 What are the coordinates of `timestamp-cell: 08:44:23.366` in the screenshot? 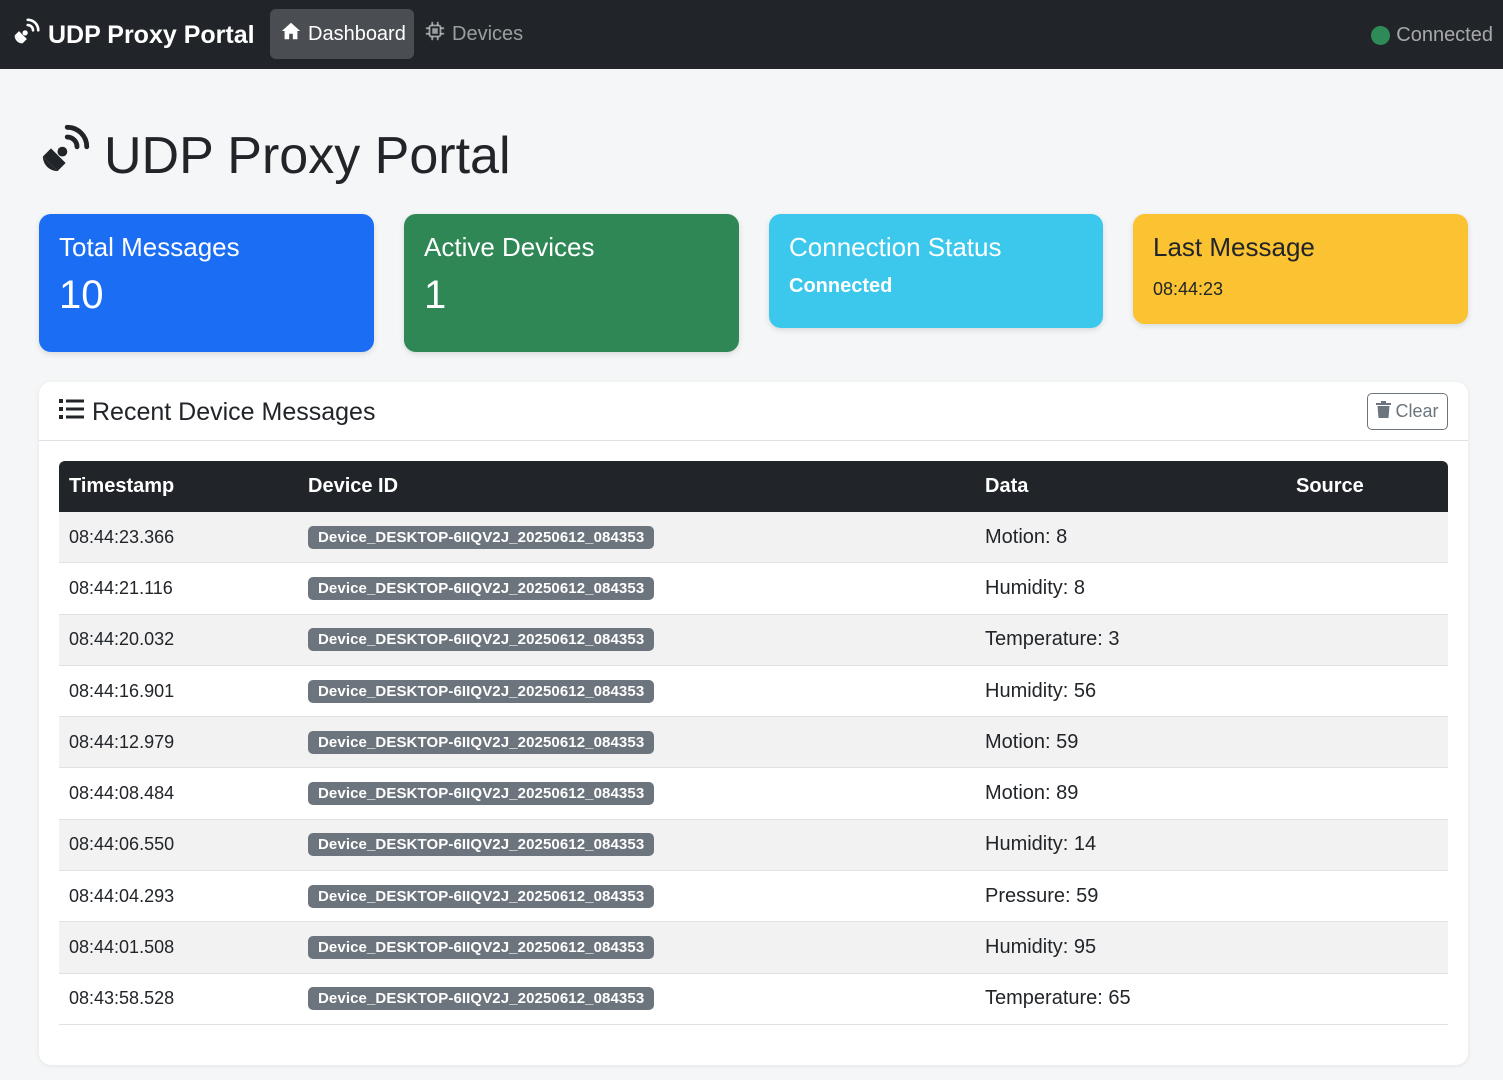 It's located at (178, 538).